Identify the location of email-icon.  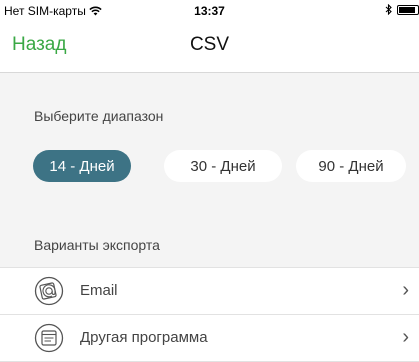
(49, 291).